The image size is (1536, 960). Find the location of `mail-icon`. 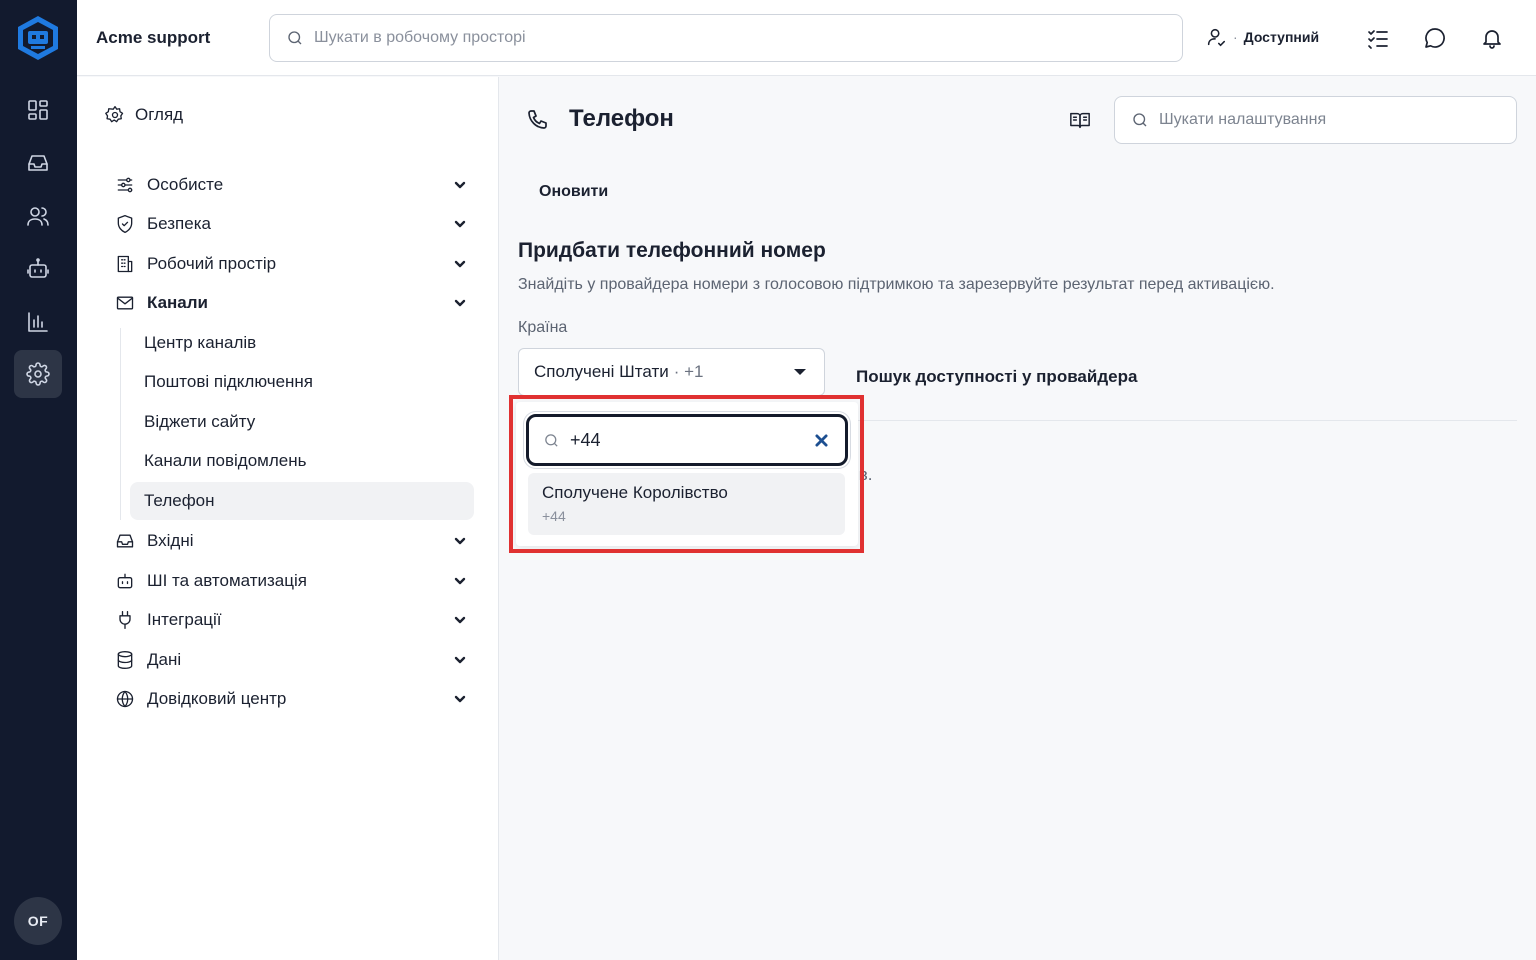

mail-icon is located at coordinates (125, 303).